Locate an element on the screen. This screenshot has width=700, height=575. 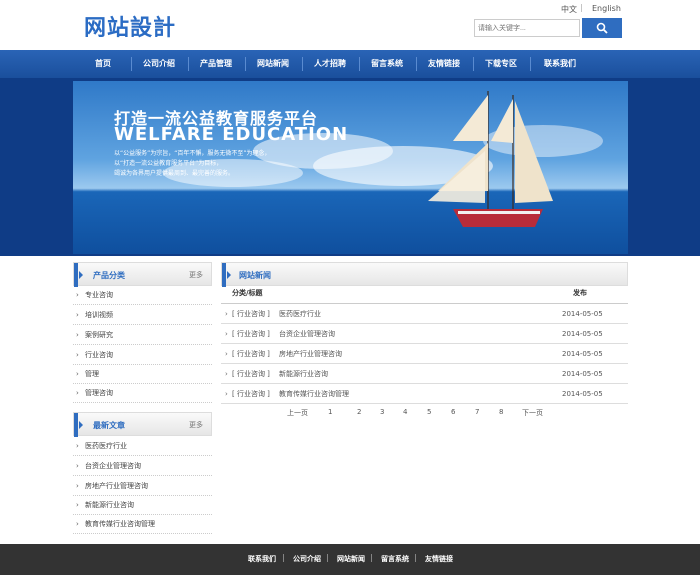
news-row: › [ 行业咨询 ] 教育传媒行业咨询管理 2014-05-05 is located at coordinates (424, 394).